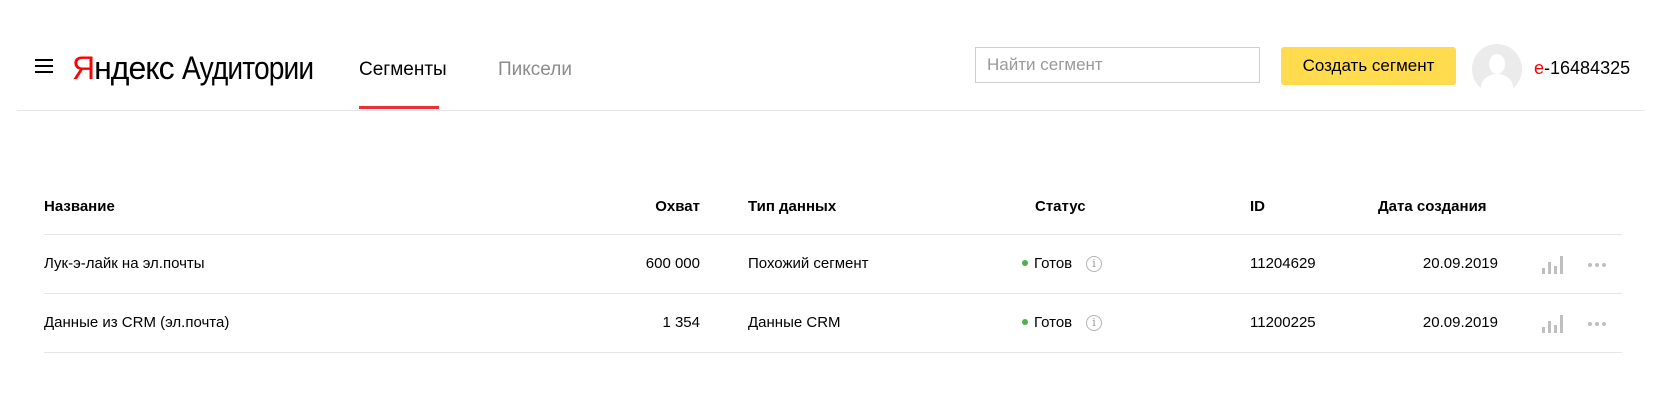 This screenshot has width=1662, height=398. What do you see at coordinates (124, 264) in the screenshot?
I see `segment-name: Лук-э-лайк на эл.почты` at bounding box center [124, 264].